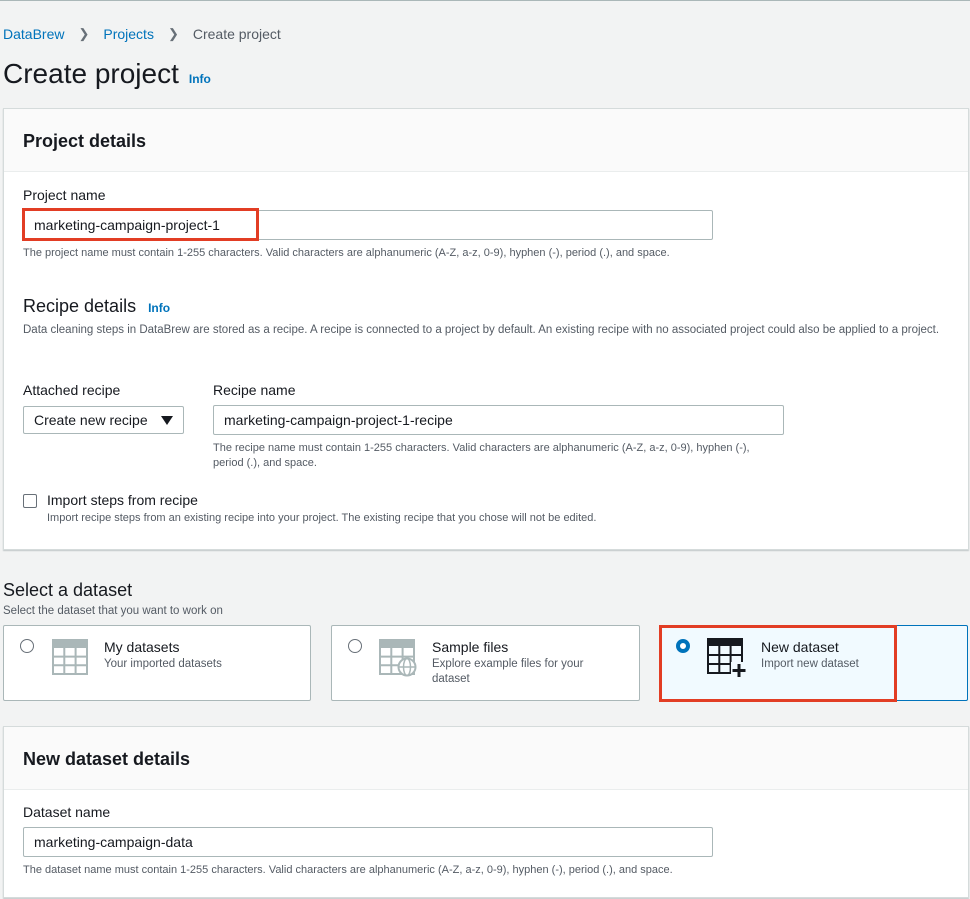 The image size is (970, 899). I want to click on breadcrumb-current: Create project, so click(236, 34).